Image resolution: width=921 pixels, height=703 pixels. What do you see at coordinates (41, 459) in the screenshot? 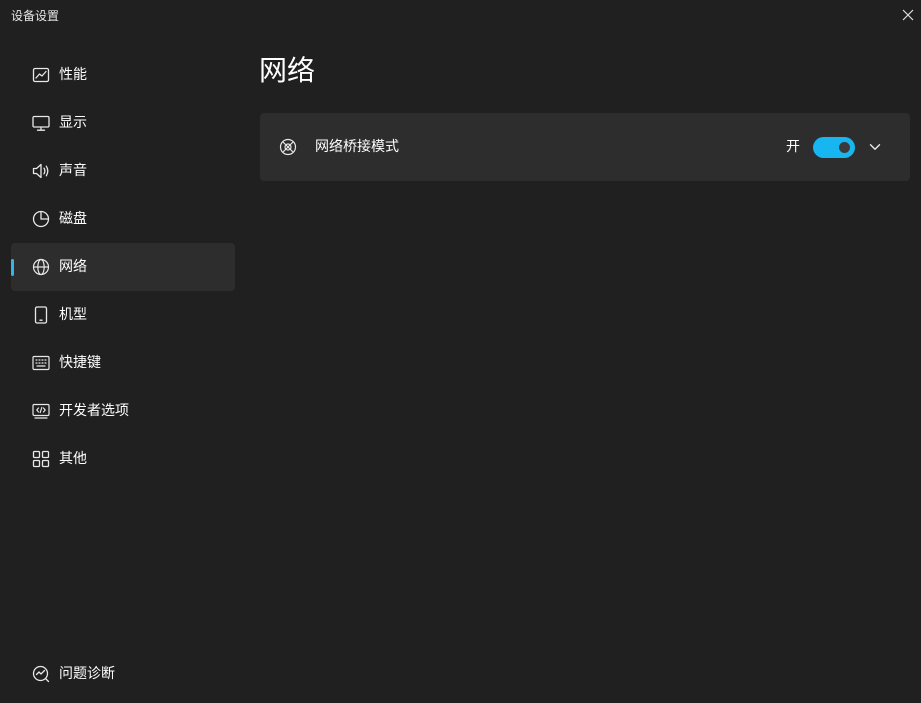
I see `grid-icon` at bounding box center [41, 459].